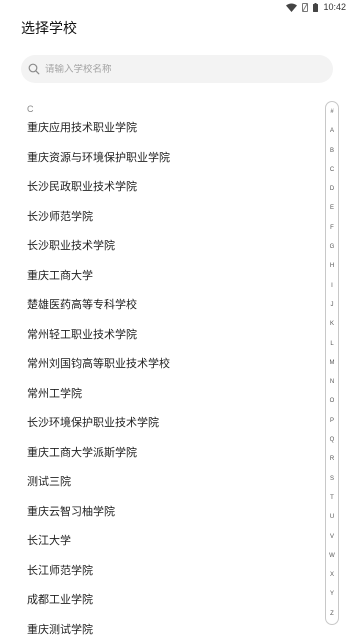 The image size is (354, 644). Describe the element at coordinates (172, 335) in the screenshot. I see `school-item: 常州轻工职业技术学院` at that location.